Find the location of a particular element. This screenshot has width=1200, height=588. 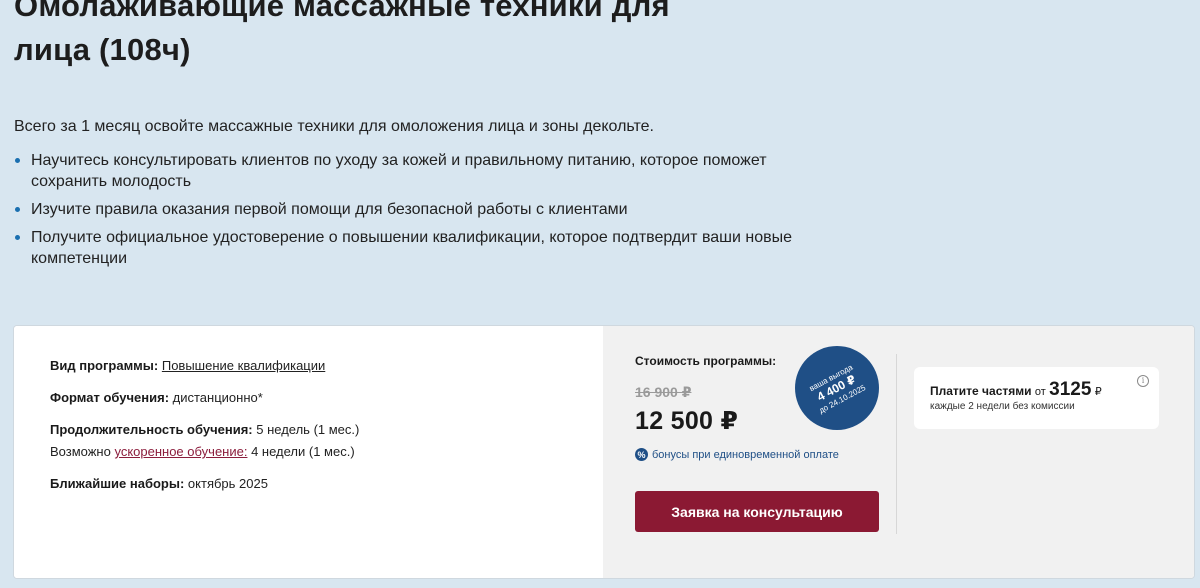

divider is located at coordinates (896, 444).